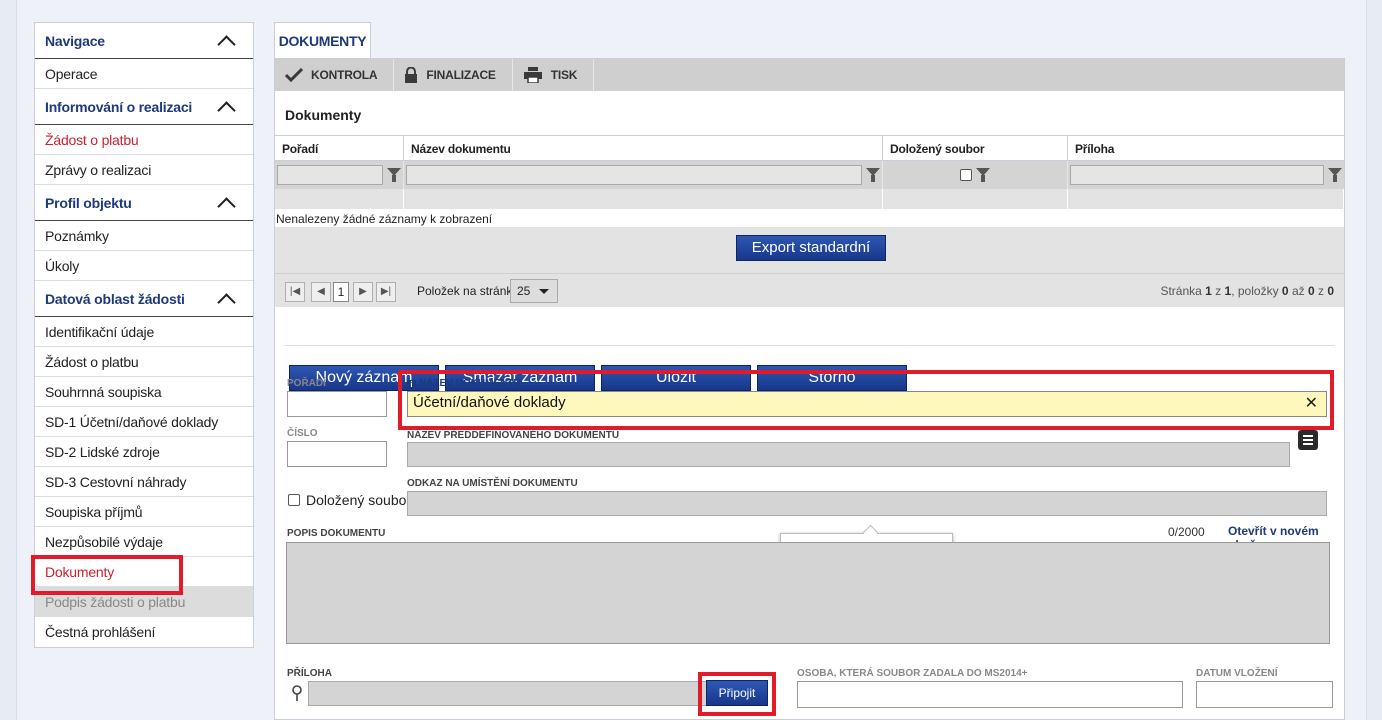  Describe the element at coordinates (295, 292) in the screenshot. I see `first-page-icon: |◀` at that location.